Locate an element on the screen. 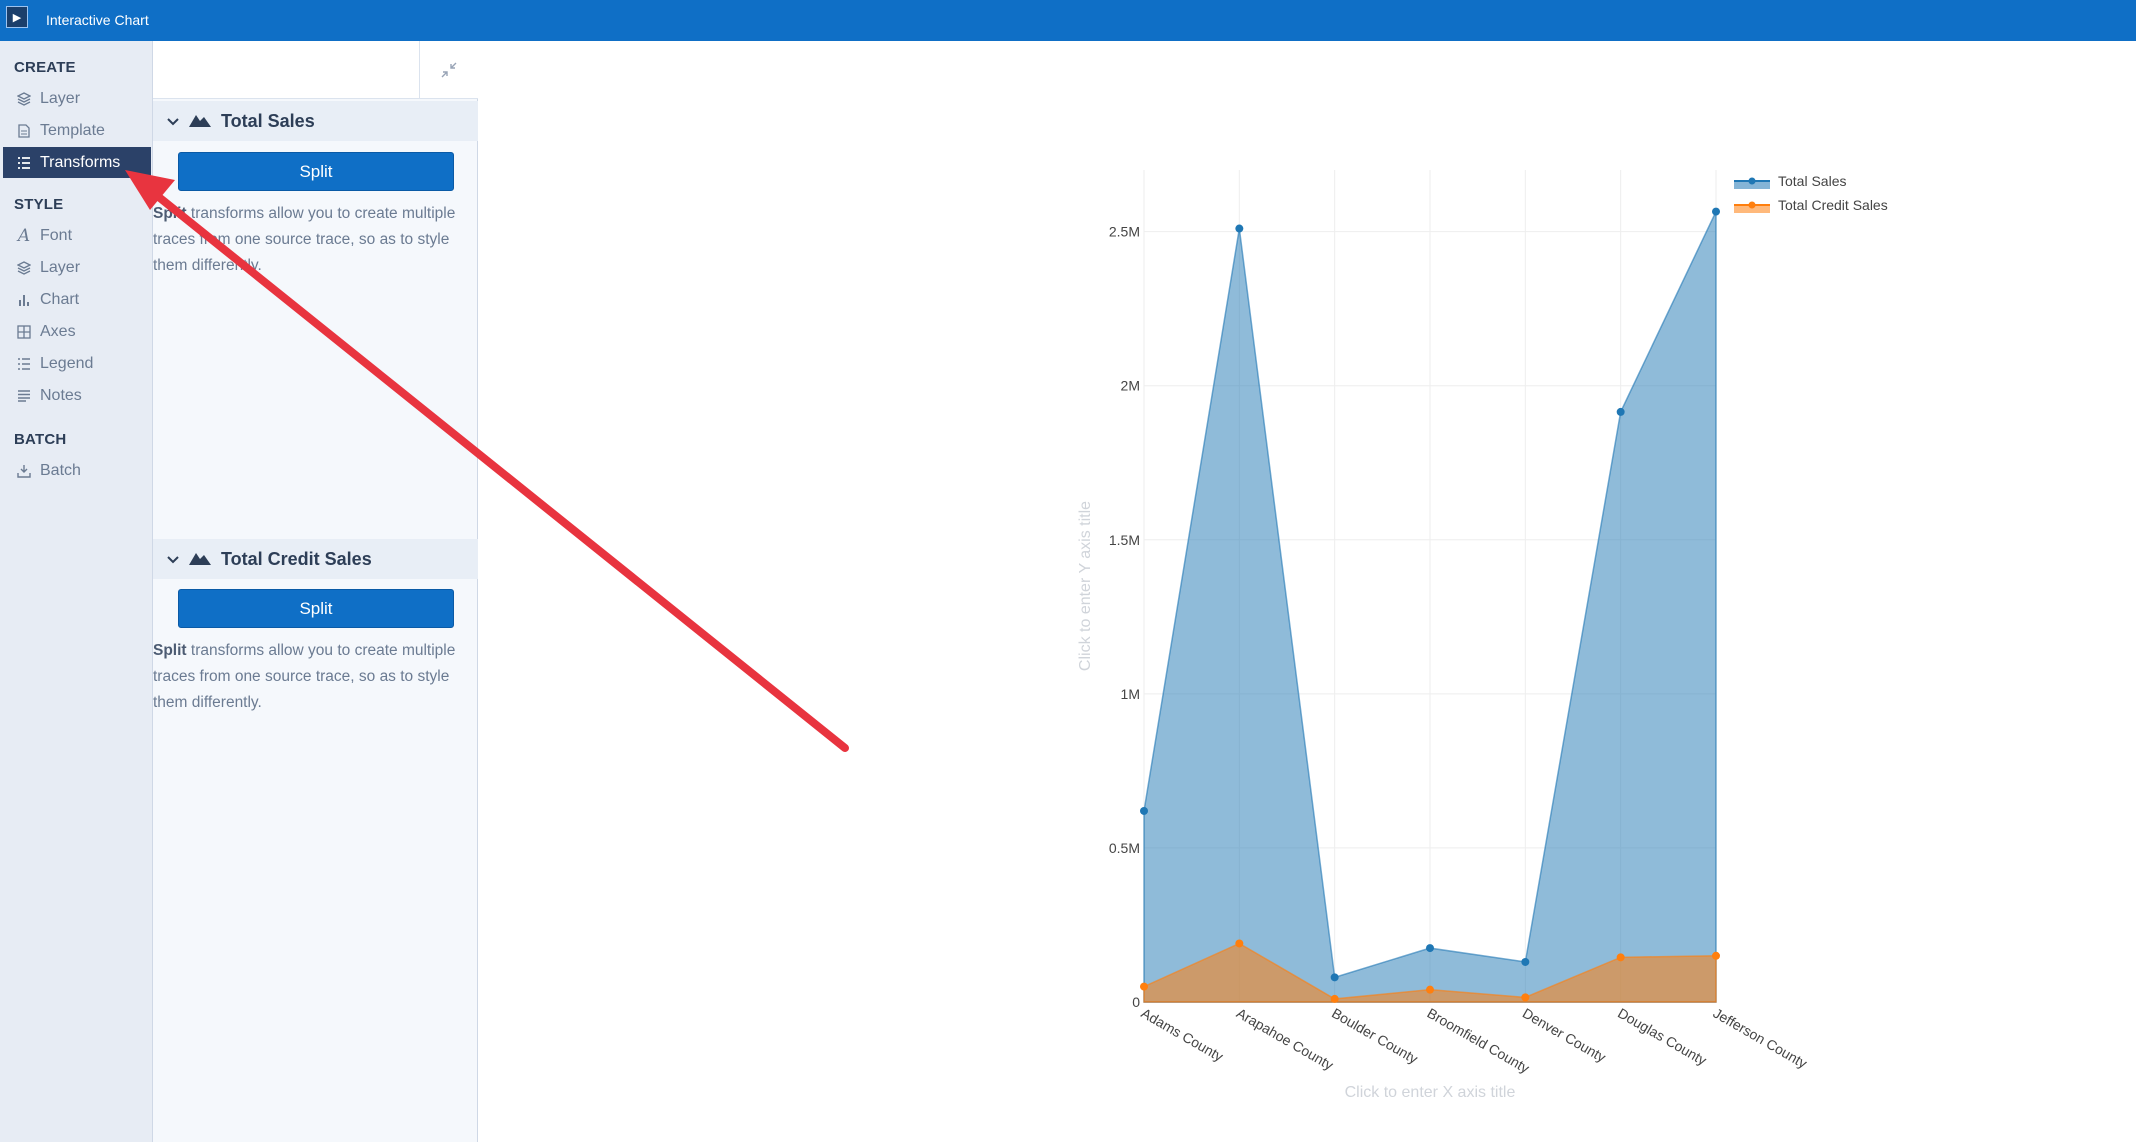 This screenshot has width=2136, height=1142. legend-label: Total Sales is located at coordinates (1812, 181).